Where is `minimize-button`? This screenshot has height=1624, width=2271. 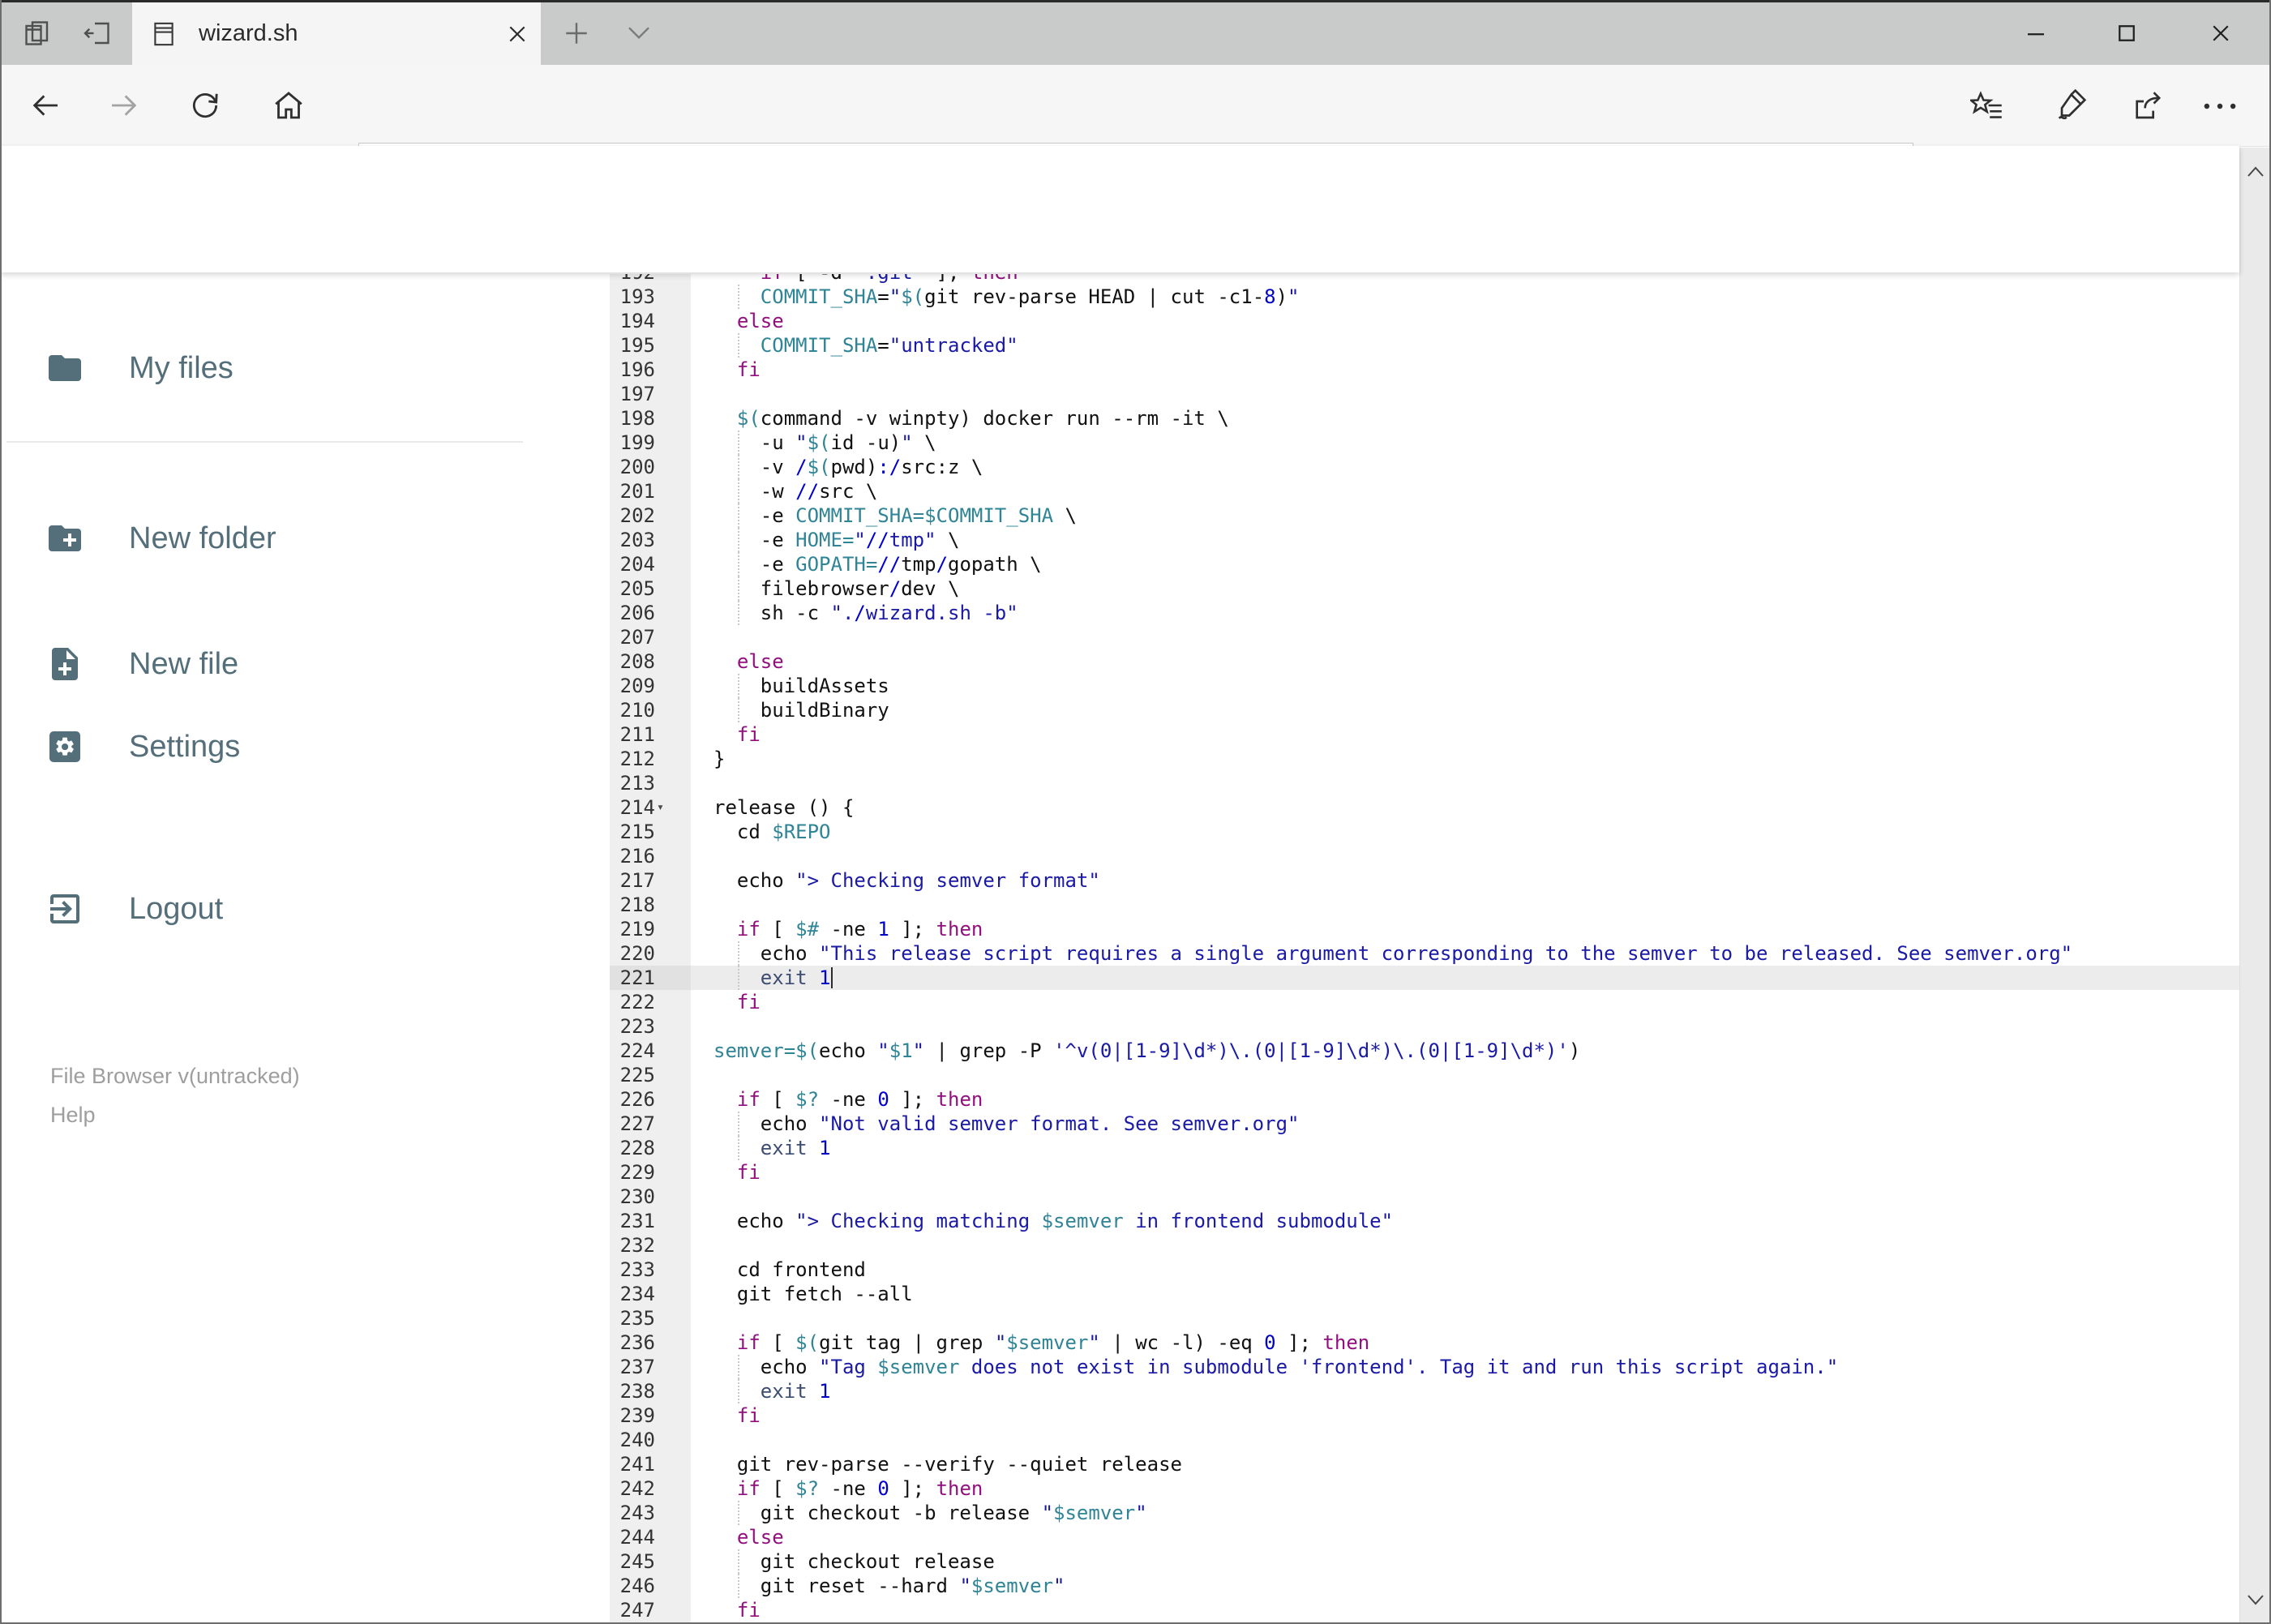 minimize-button is located at coordinates (2036, 33).